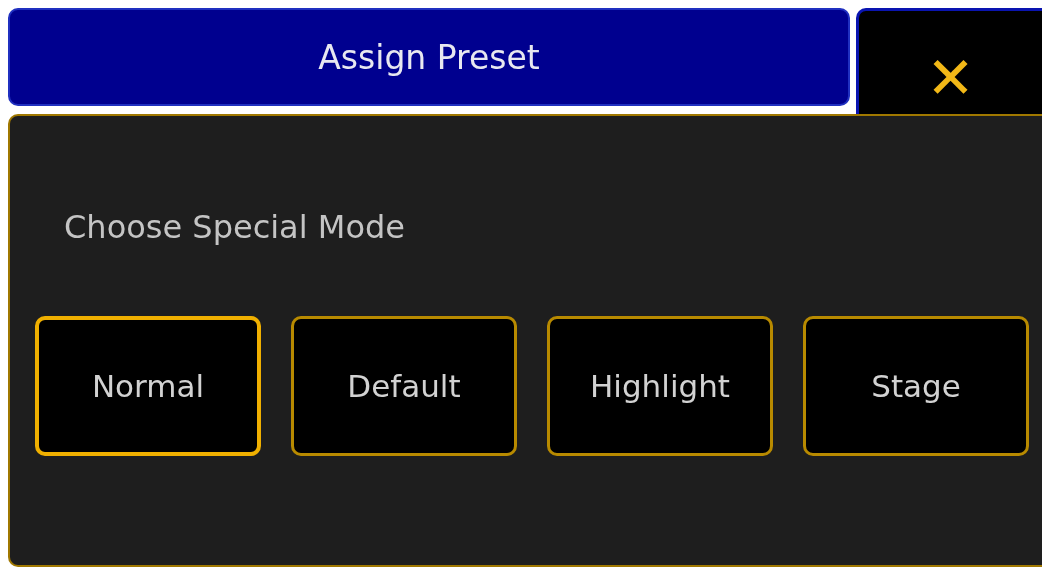 Image resolution: width=1042 pixels, height=569 pixels. What do you see at coordinates (235, 227) in the screenshot?
I see `prompt-label: Choose Special Mode` at bounding box center [235, 227].